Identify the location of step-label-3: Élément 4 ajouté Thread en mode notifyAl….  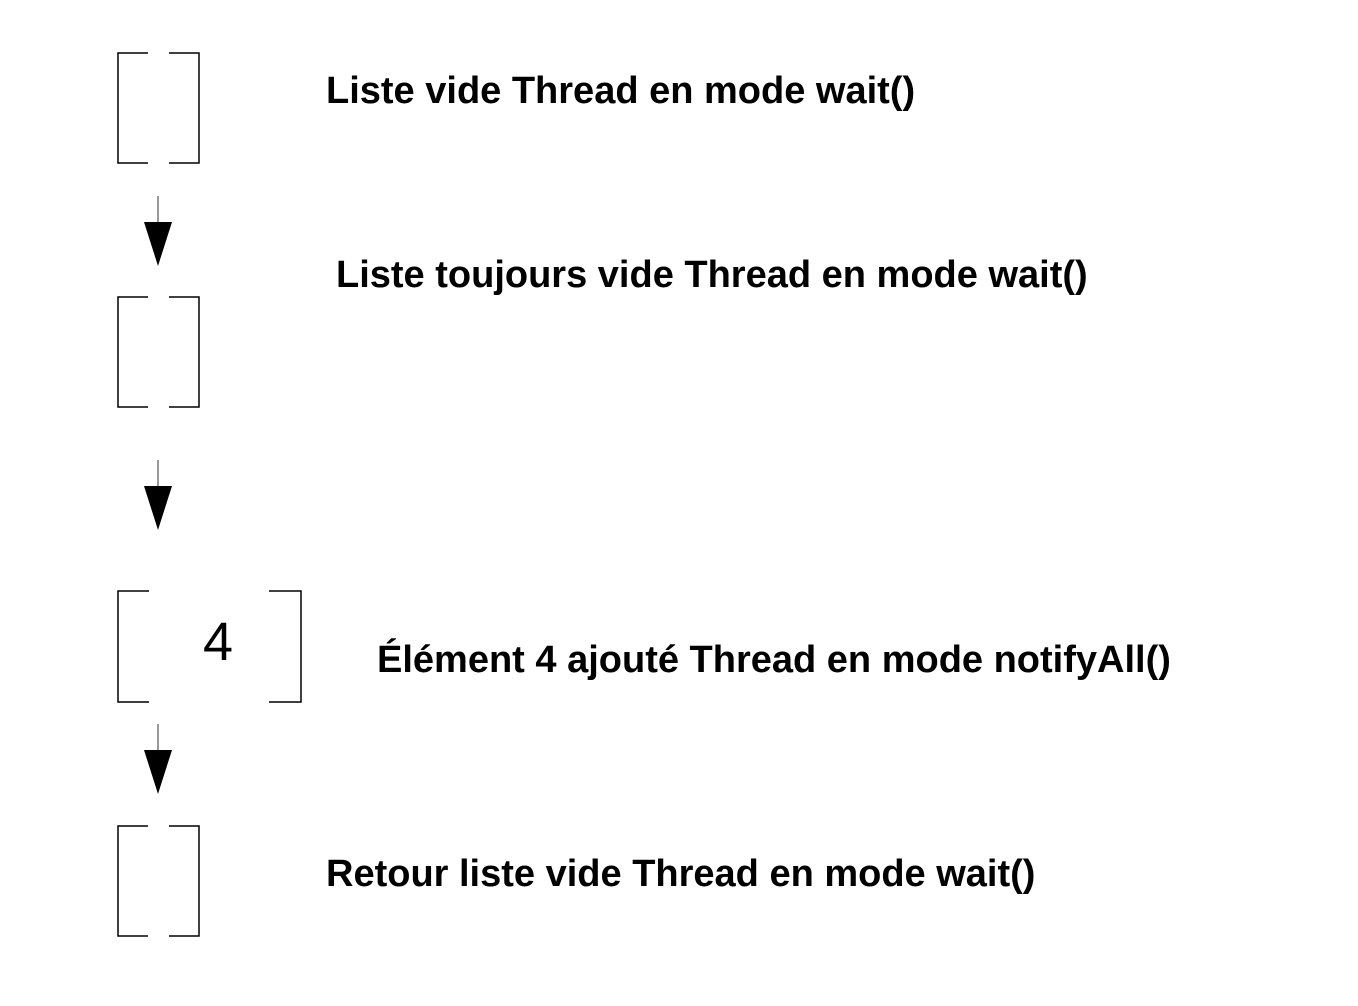
(774, 660).